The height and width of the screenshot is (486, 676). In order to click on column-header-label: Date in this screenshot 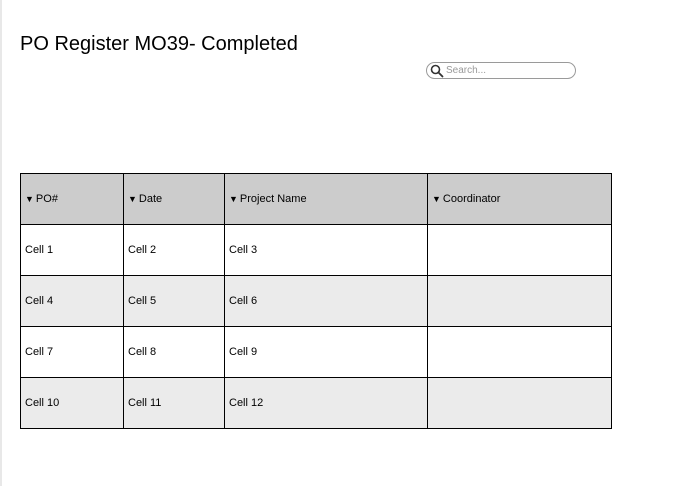, I will do `click(150, 199)`.